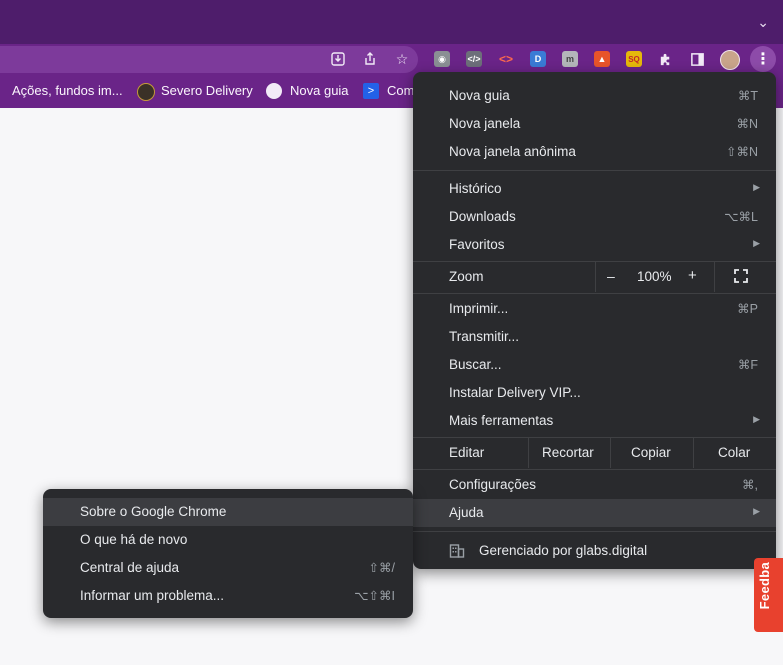 Image resolution: width=783 pixels, height=665 pixels. What do you see at coordinates (764, 586) in the screenshot?
I see `feedback-label: Feedba` at bounding box center [764, 586].